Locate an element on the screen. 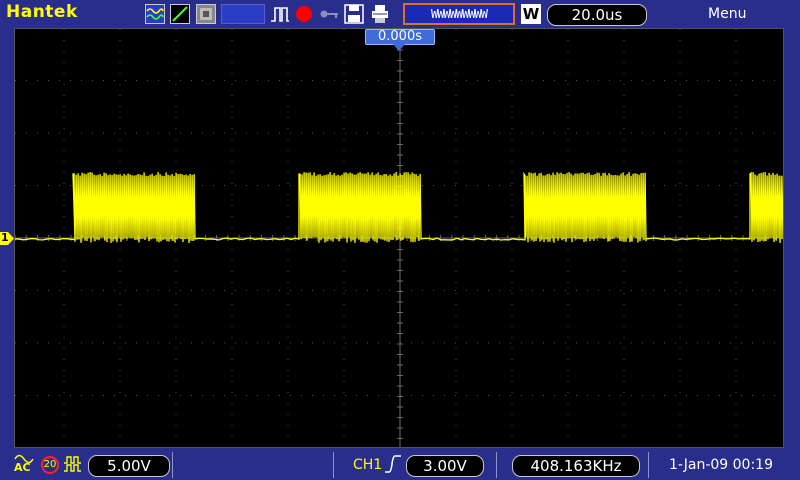  menu-button: Menu is located at coordinates (727, 14).